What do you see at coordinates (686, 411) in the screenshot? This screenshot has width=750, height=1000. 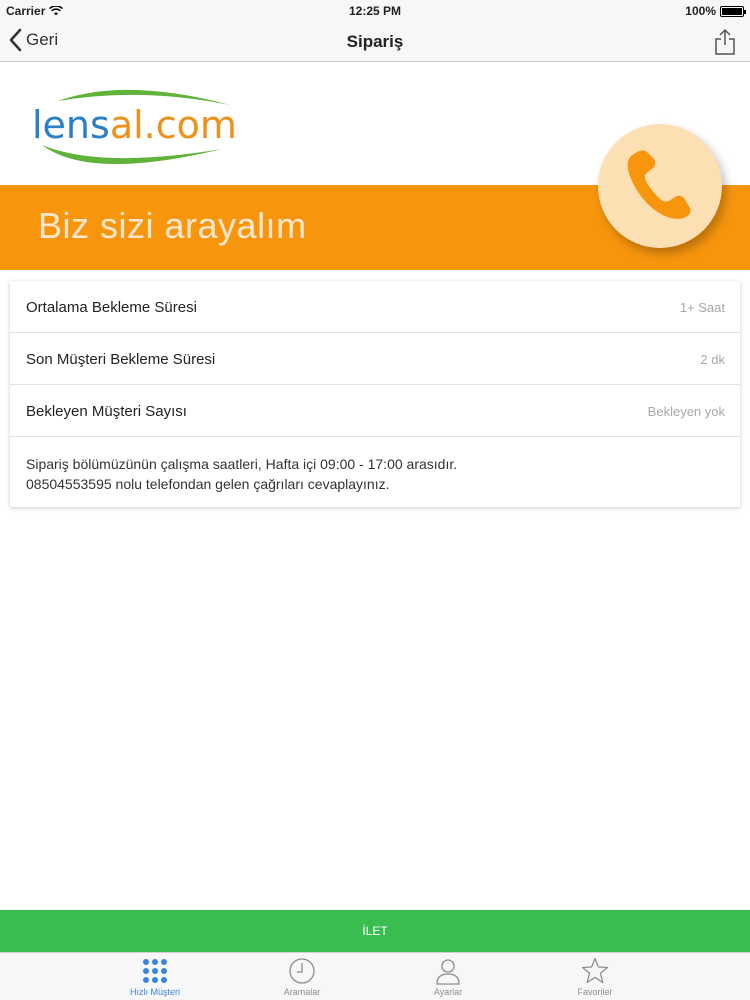 I see `row-value: Bekleyen yok` at bounding box center [686, 411].